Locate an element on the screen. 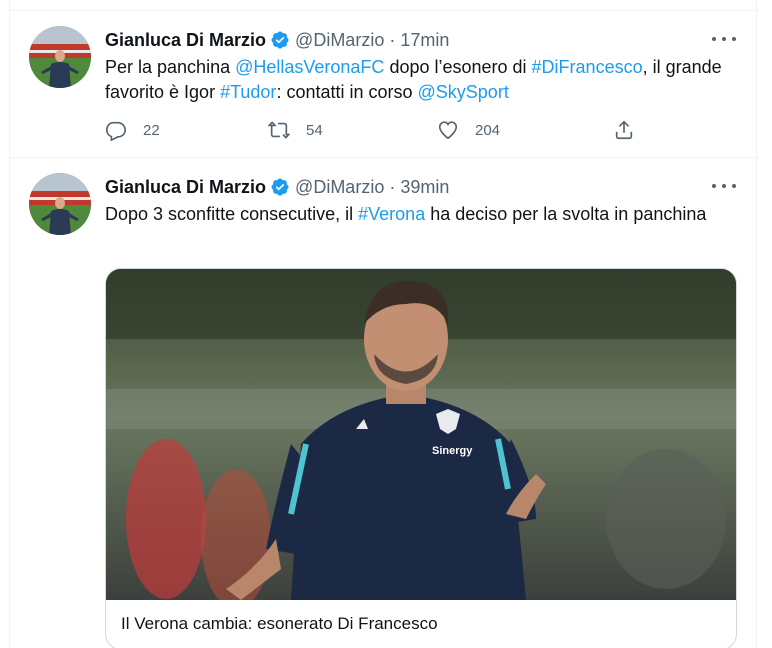 This screenshot has width=772, height=648. text-part: ha deciso per la svolta in panchina is located at coordinates (566, 214).